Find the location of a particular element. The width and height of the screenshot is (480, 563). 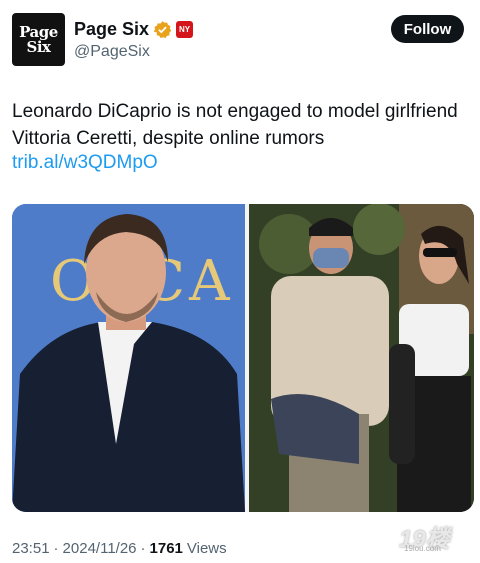

affiliate-badge-text: NY is located at coordinates (184, 29).